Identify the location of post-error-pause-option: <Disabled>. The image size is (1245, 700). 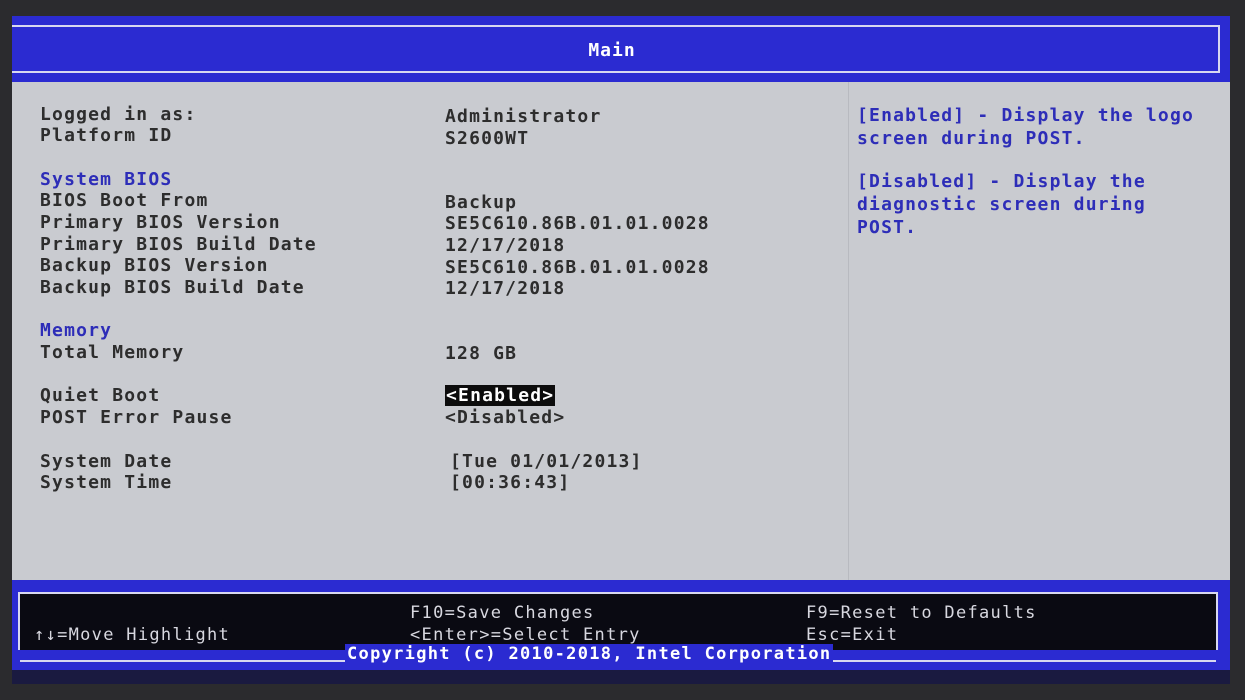
(505, 417).